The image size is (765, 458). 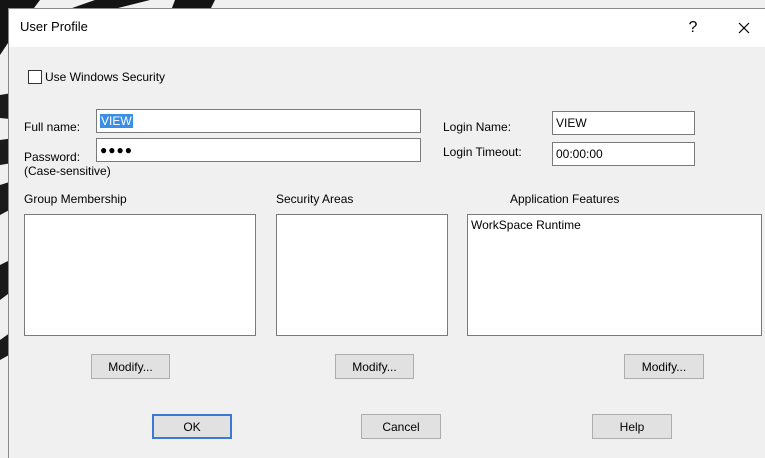 What do you see at coordinates (75, 199) in the screenshot?
I see `group-membership-label: Group Membership` at bounding box center [75, 199].